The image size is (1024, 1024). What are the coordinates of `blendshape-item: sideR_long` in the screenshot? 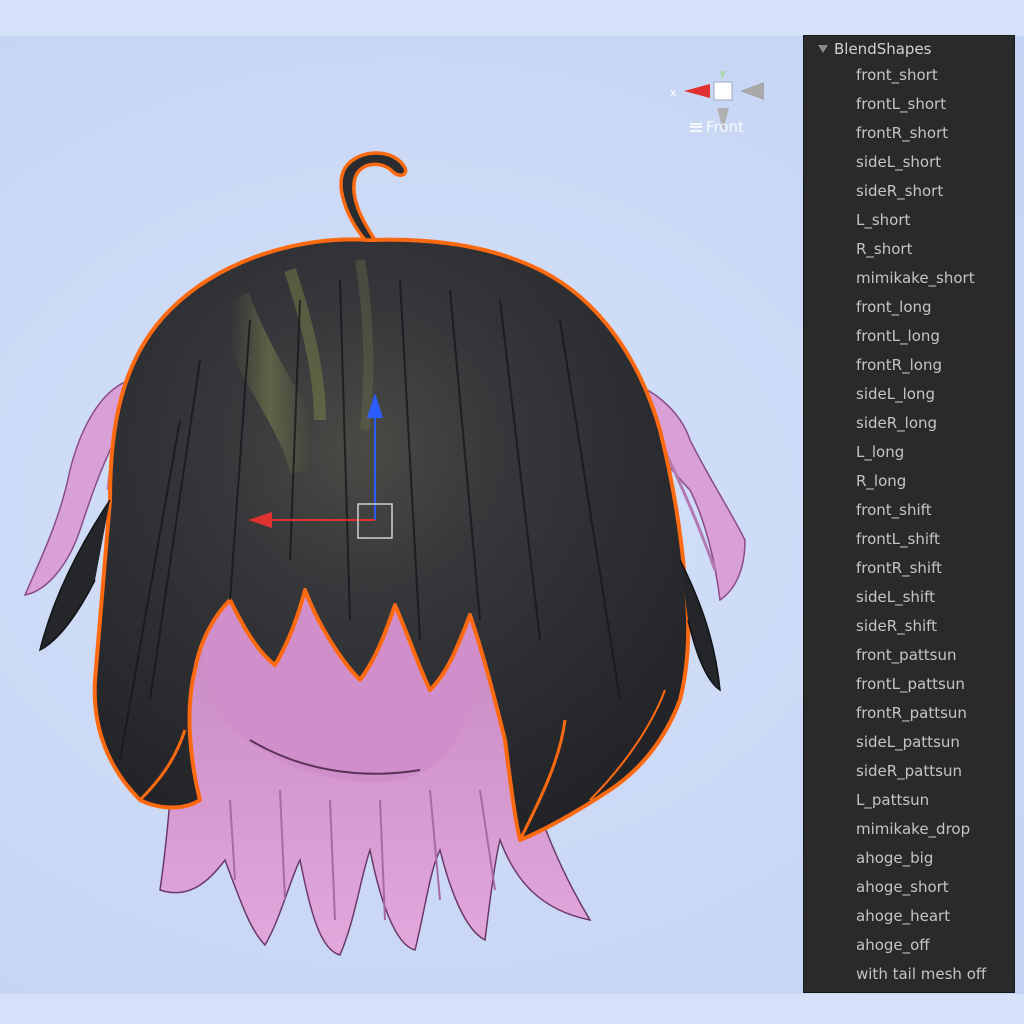 It's located at (909, 423).